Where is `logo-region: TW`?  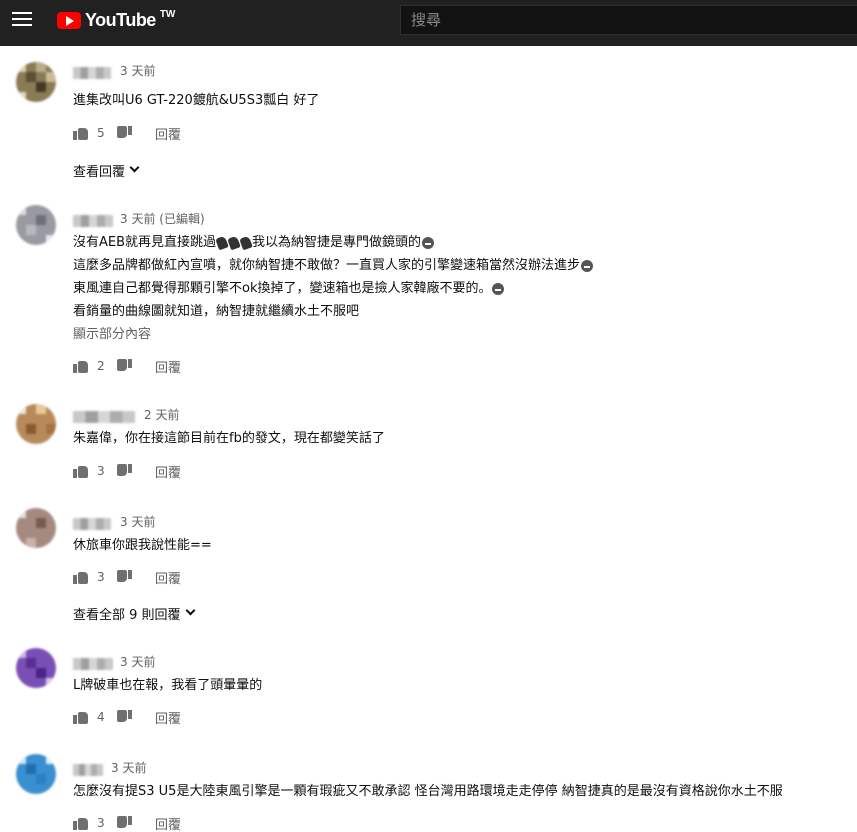 logo-region: TW is located at coordinates (167, 14).